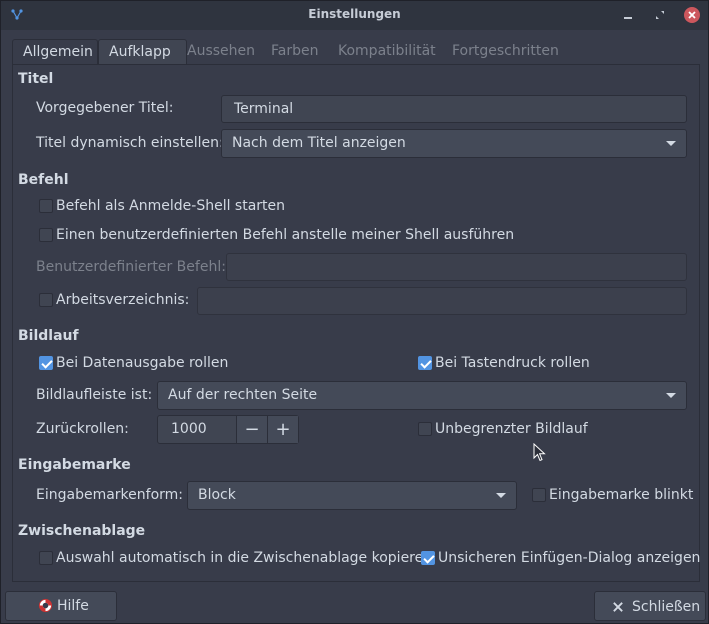 This screenshot has height=624, width=709. I want to click on tab-allgemein: Allgemein, so click(55, 52).